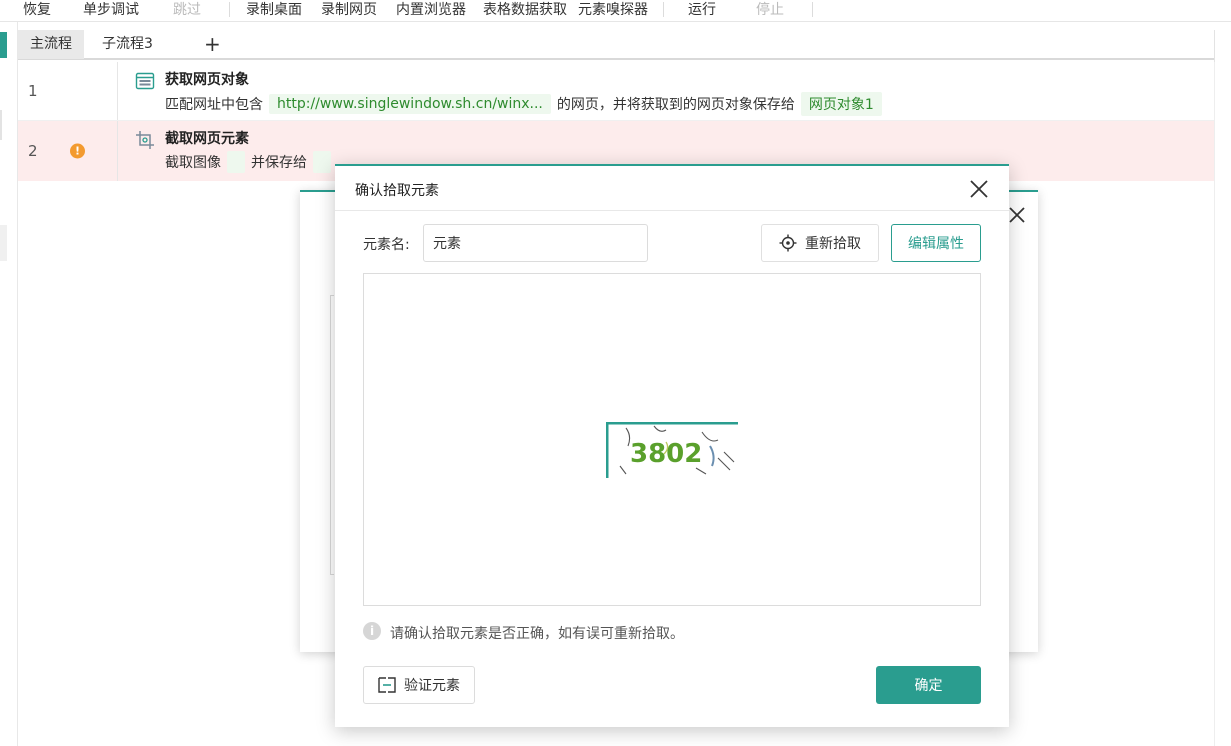  I want to click on warning-icon: !, so click(77, 151).